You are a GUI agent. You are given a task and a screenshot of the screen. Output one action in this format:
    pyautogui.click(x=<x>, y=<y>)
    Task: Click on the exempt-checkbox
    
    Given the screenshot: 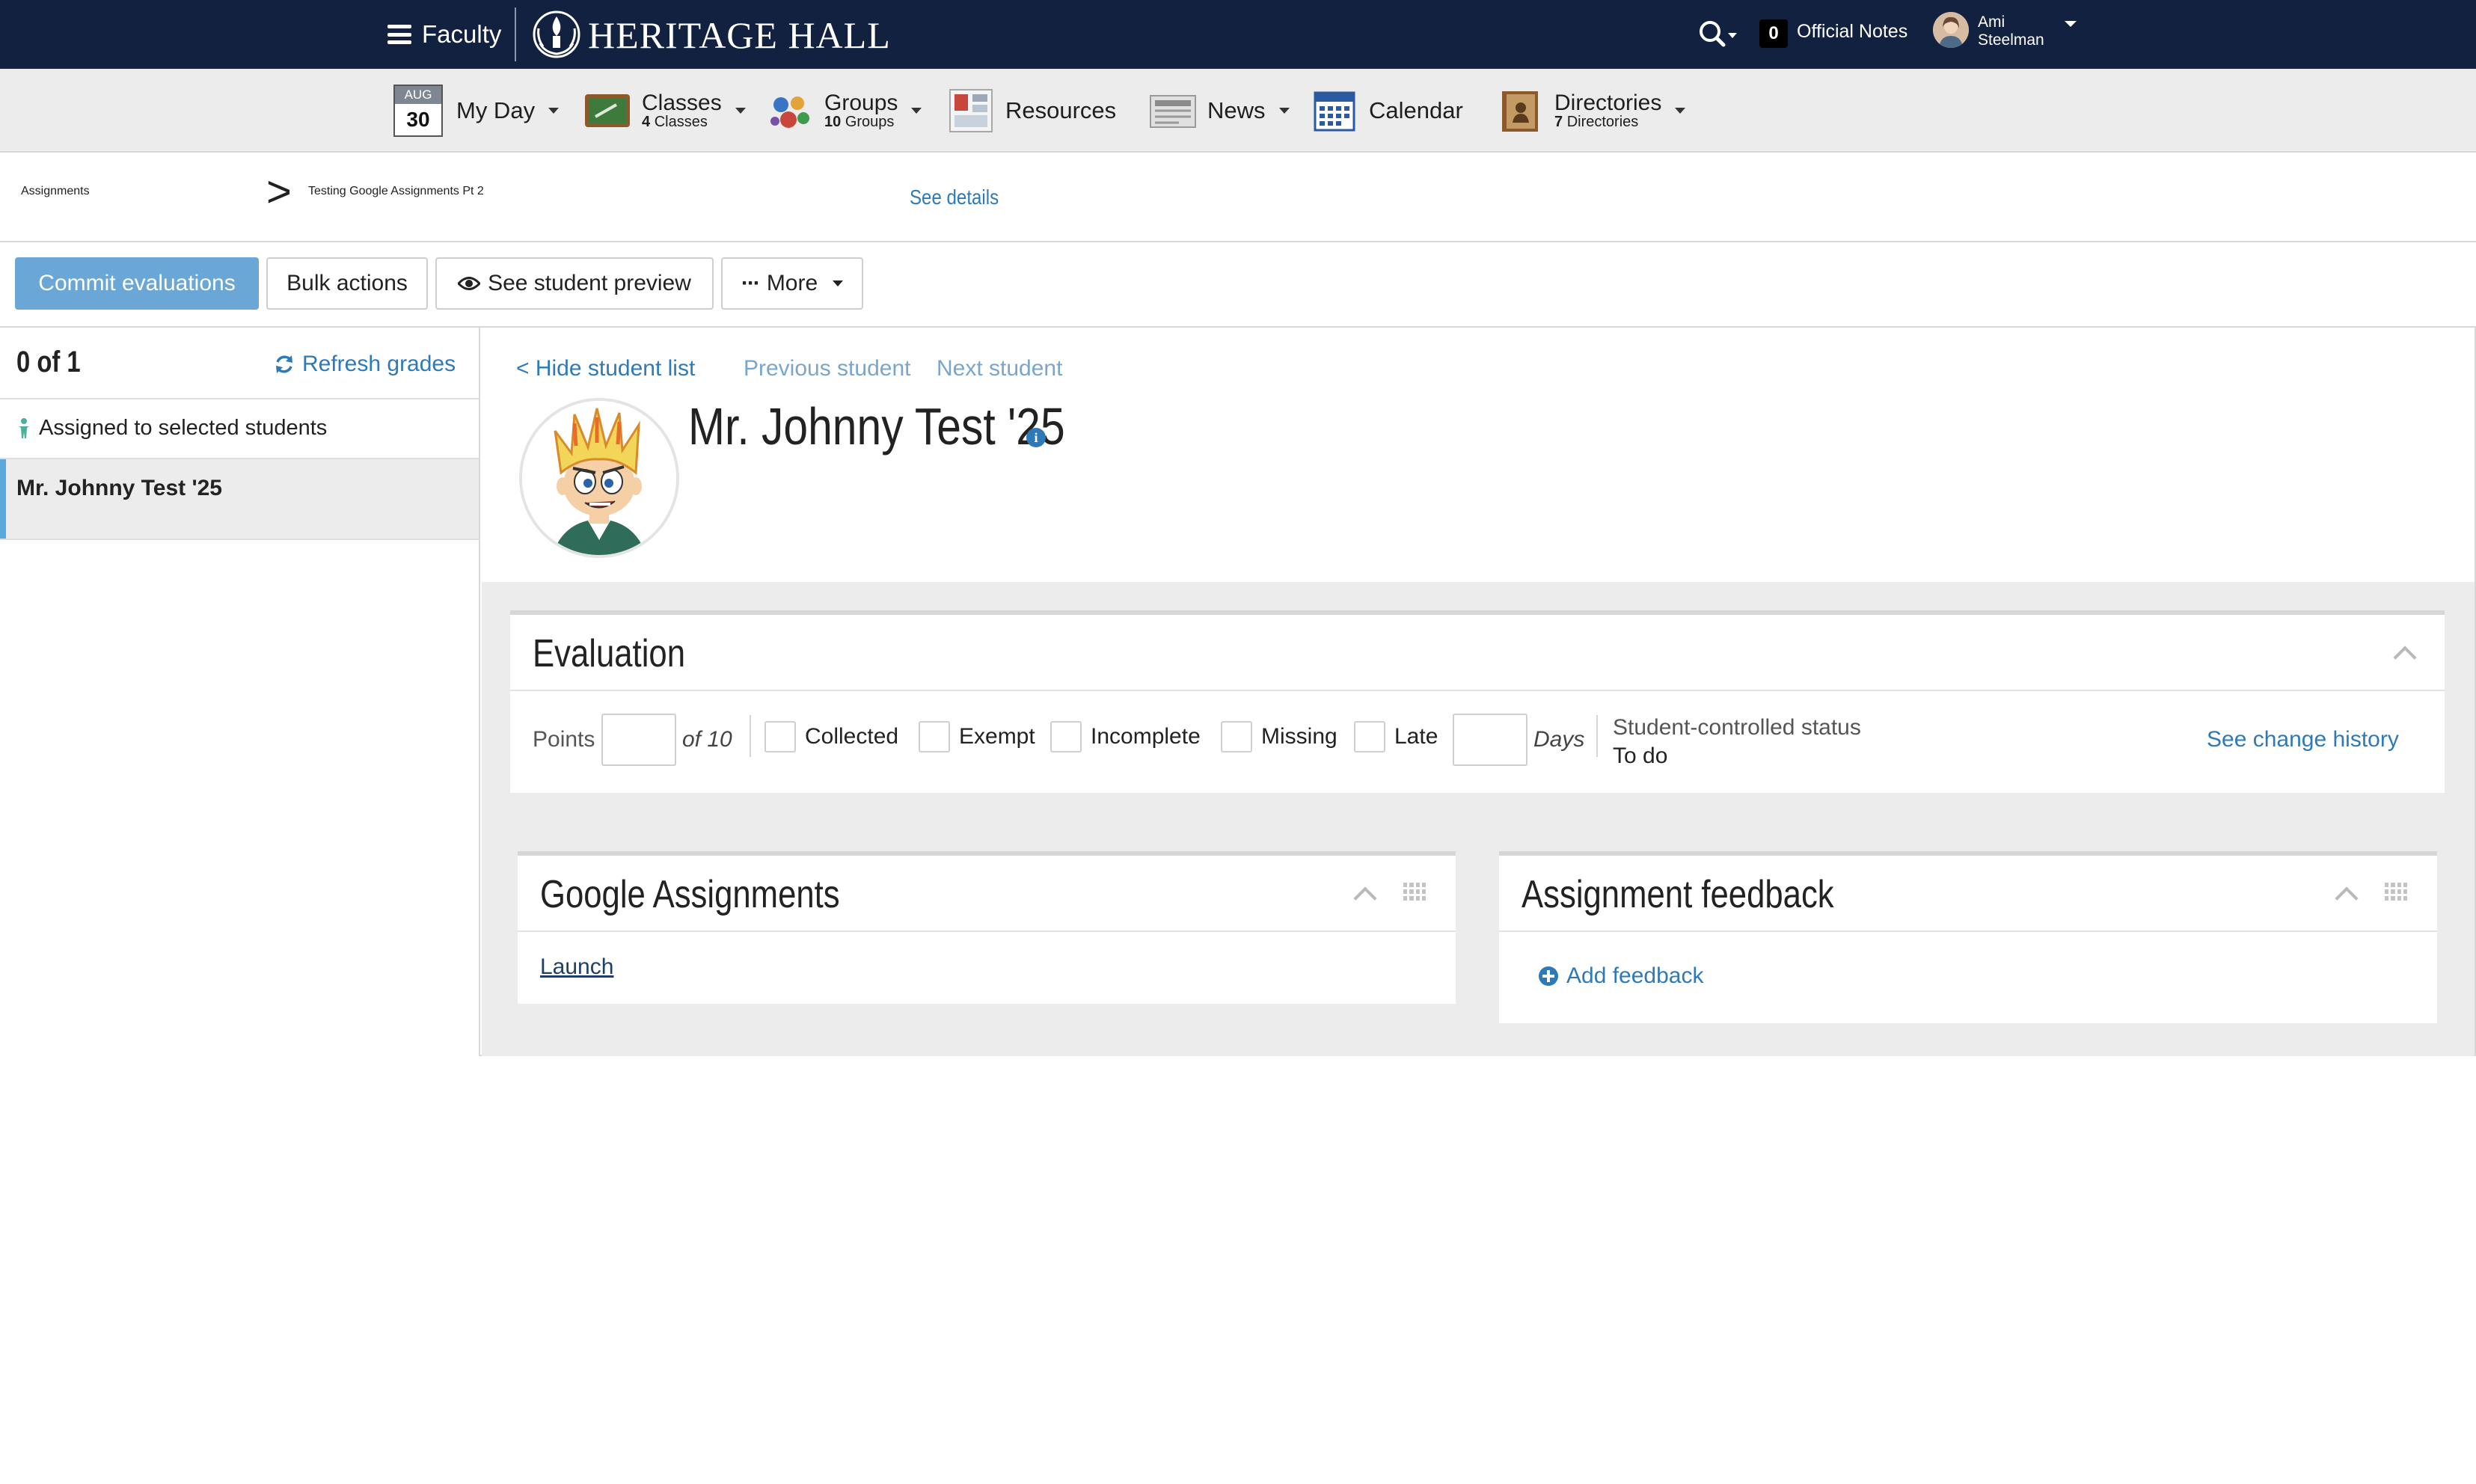 What is the action you would take?
    pyautogui.click(x=934, y=736)
    